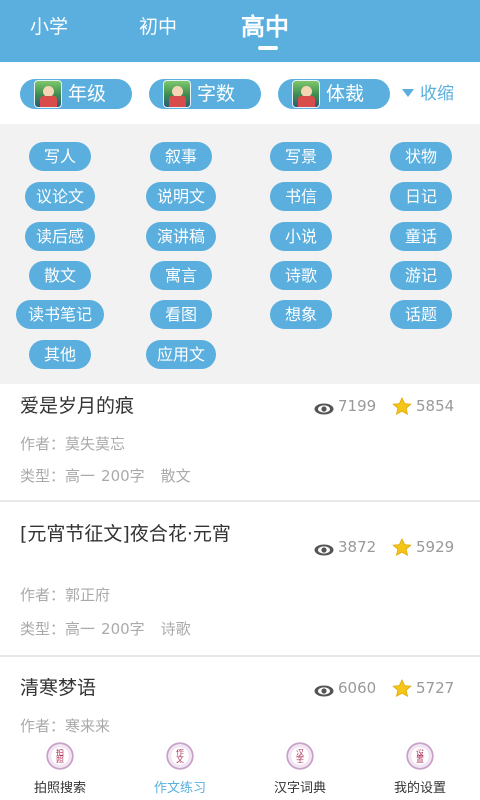  Describe the element at coordinates (421, 275) in the screenshot. I see `genre-tag: 游记` at that location.